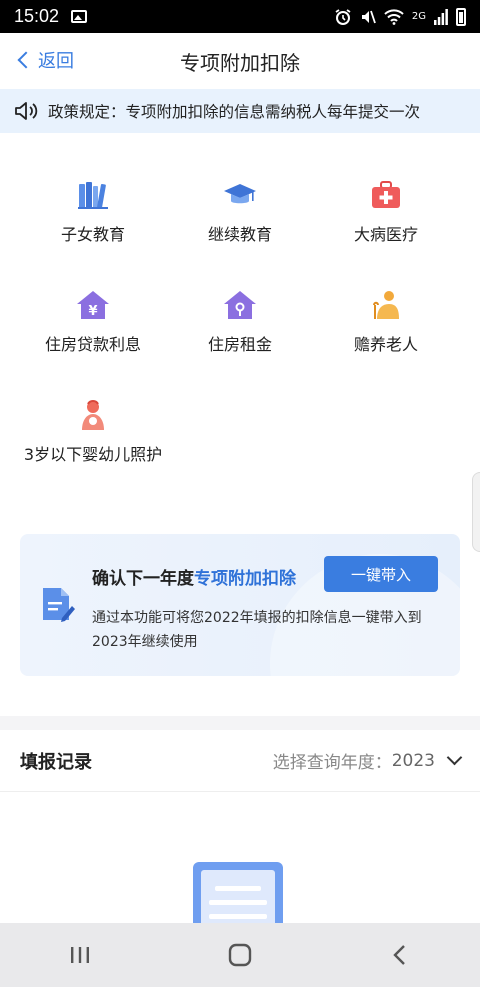 Image resolution: width=480 pixels, height=987 pixels. I want to click on image-notification-icon, so click(79, 16).